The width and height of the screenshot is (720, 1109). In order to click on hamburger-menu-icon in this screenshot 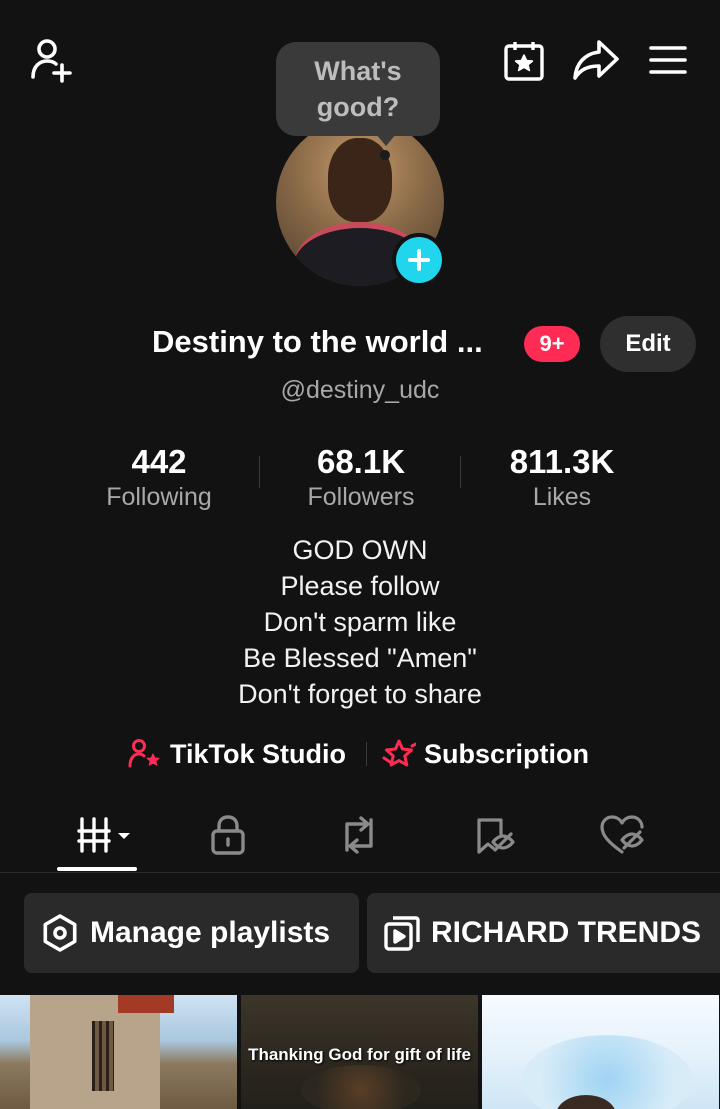, I will do `click(668, 60)`.